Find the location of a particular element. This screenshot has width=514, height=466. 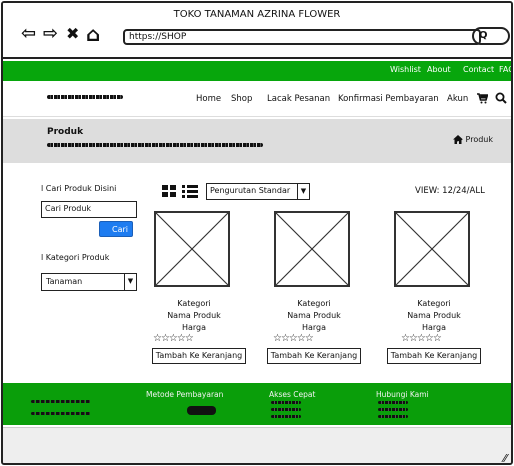

page-header-band: Produk > Produk is located at coordinates (257, 141).